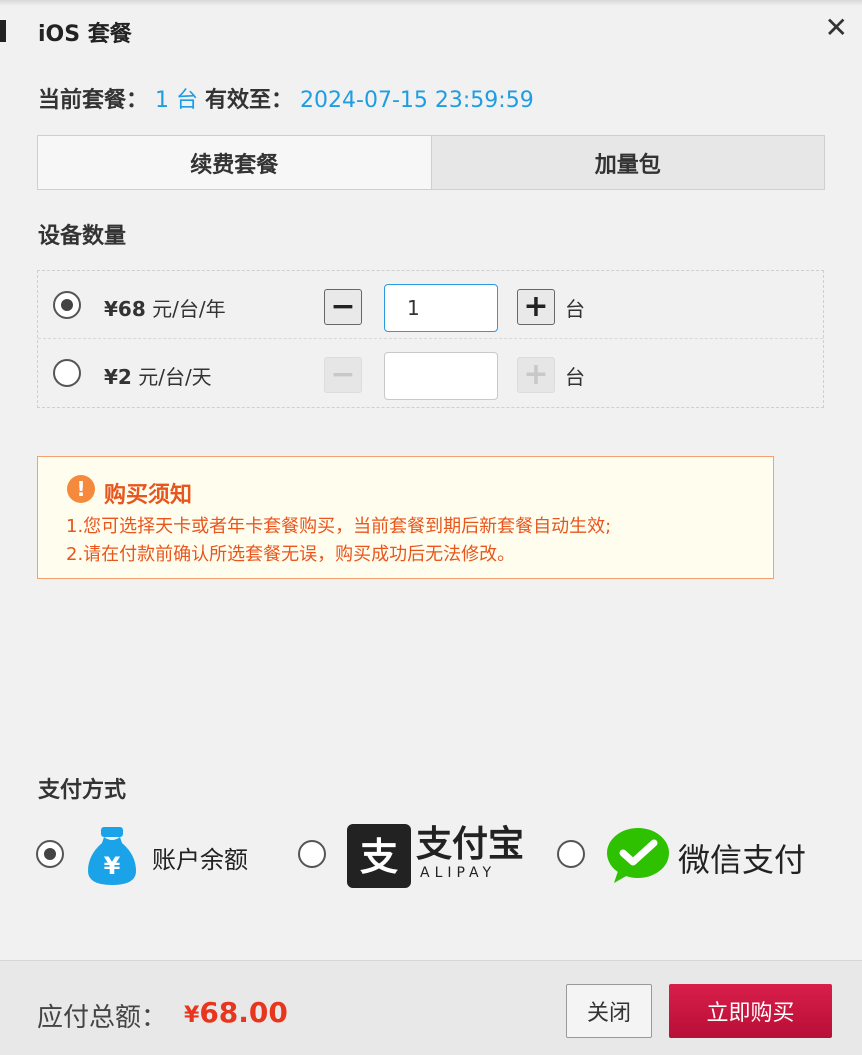 This screenshot has width=862, height=1055. I want to click on device-options: ¥68 元/台/年 − + 台 ¥2 元/台/天 − + 台, so click(430, 339).